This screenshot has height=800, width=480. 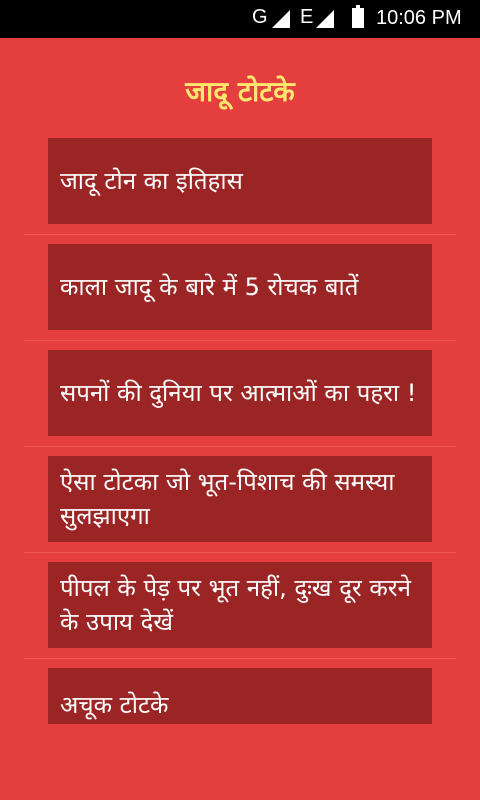 I want to click on list-item: काला जादू के बारे में 5 रोचक बातें, so click(x=240, y=287).